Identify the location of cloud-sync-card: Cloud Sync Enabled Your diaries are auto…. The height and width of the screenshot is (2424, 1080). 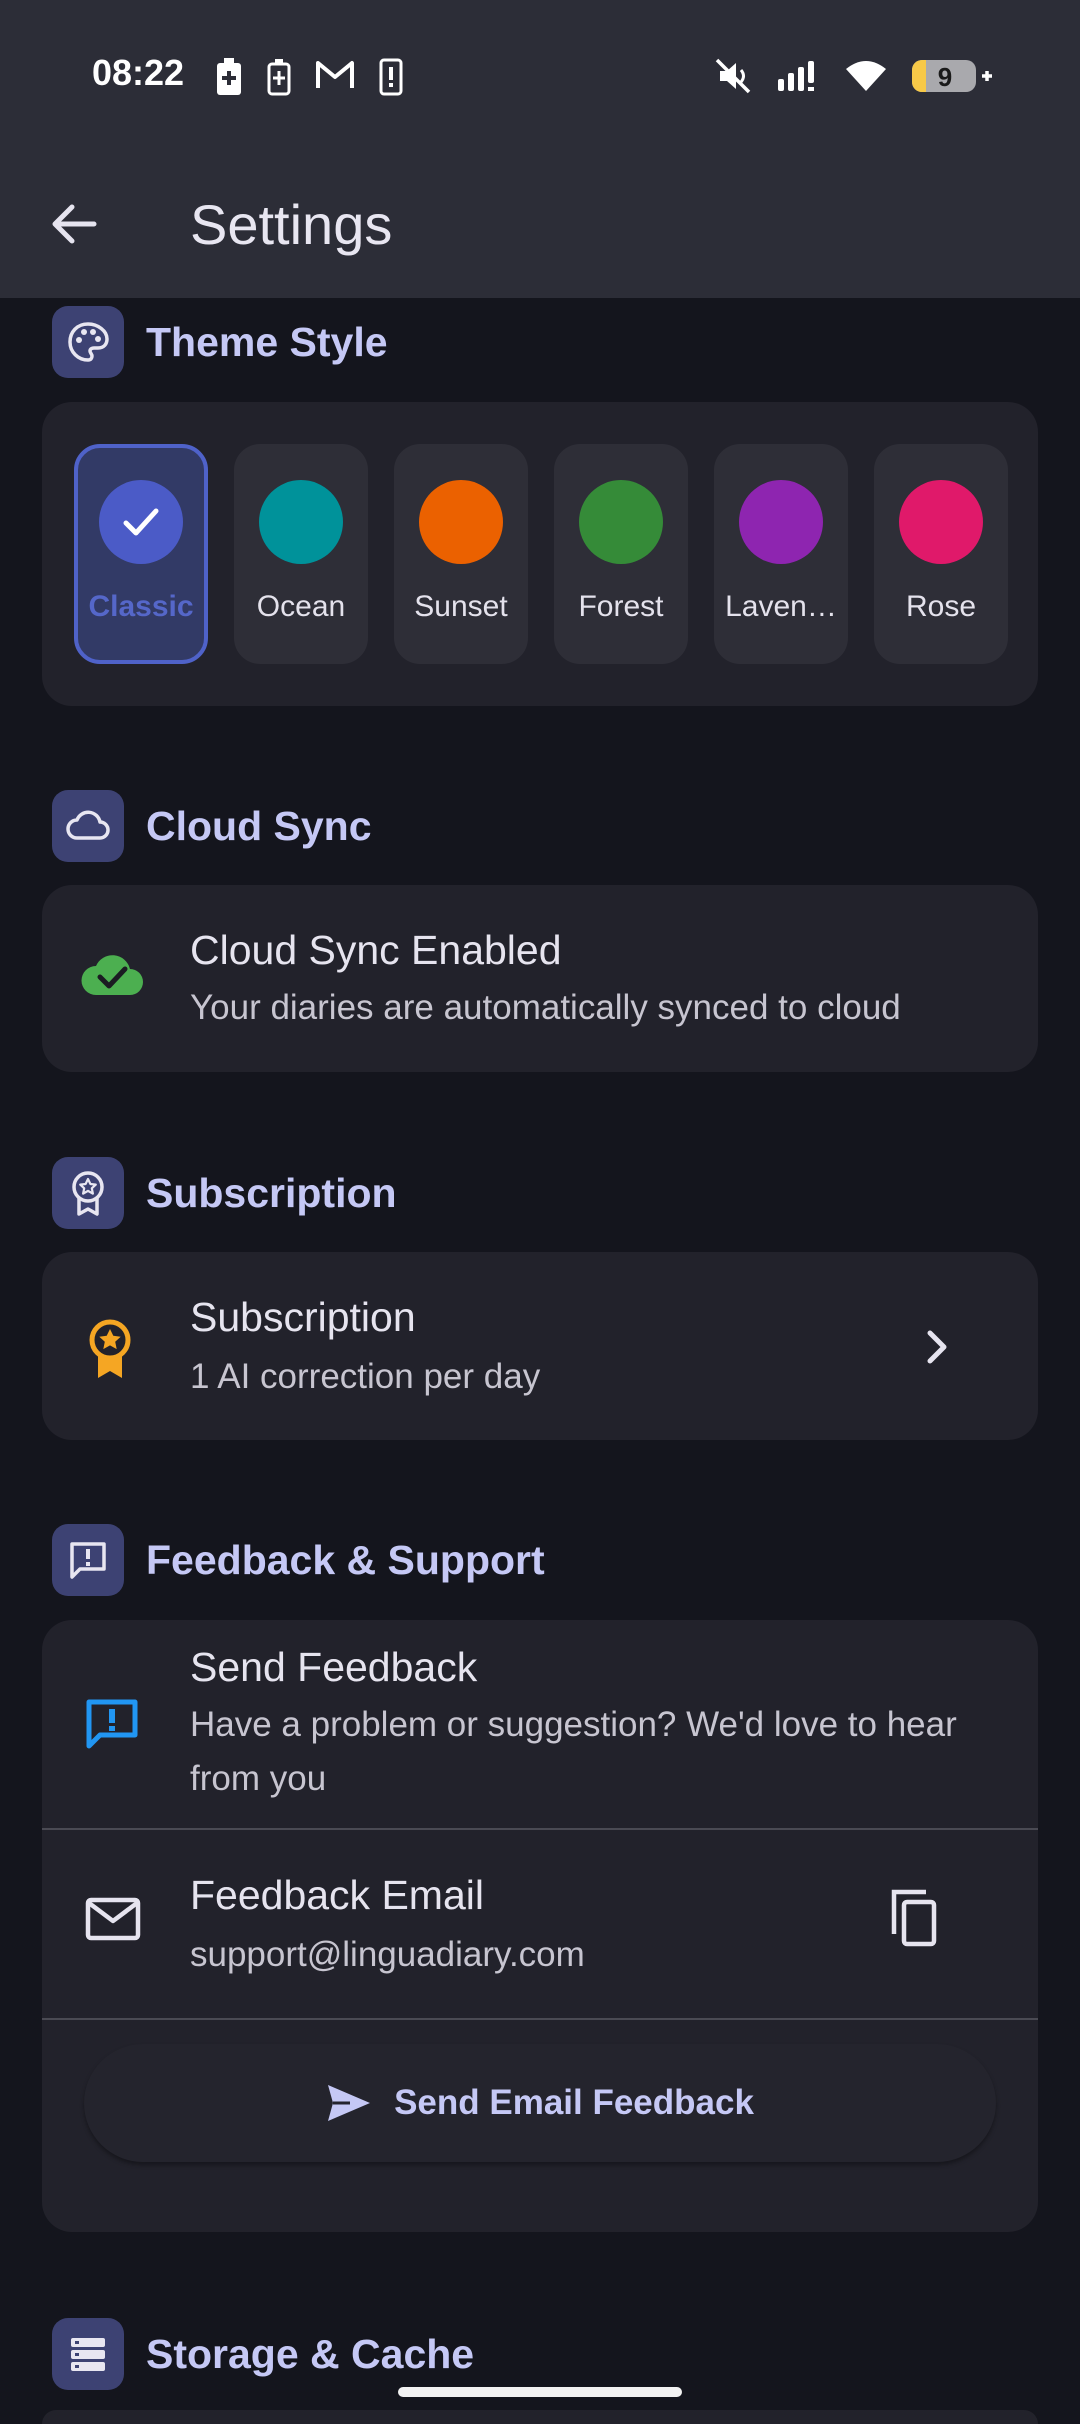
(540, 978).